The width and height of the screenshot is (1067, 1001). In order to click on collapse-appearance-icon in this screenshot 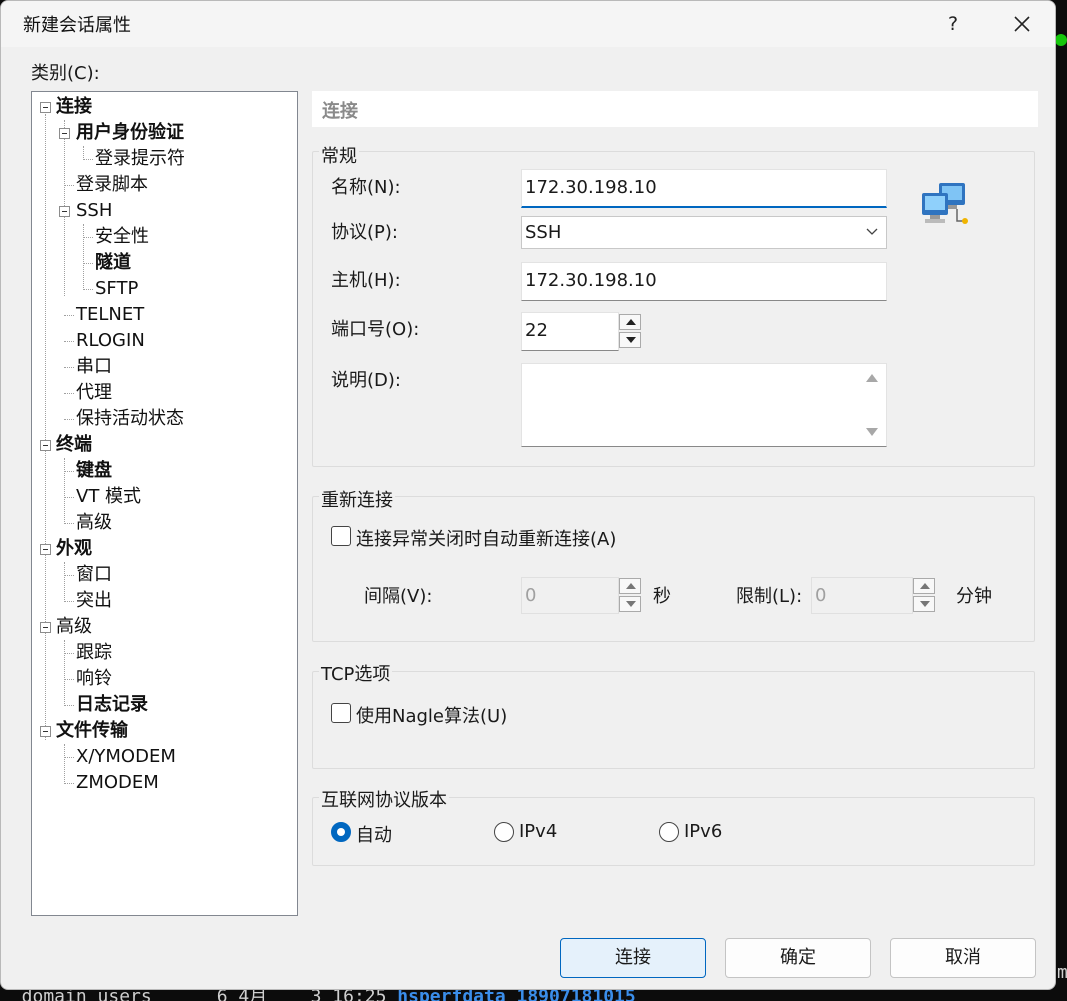, I will do `click(45, 549)`.